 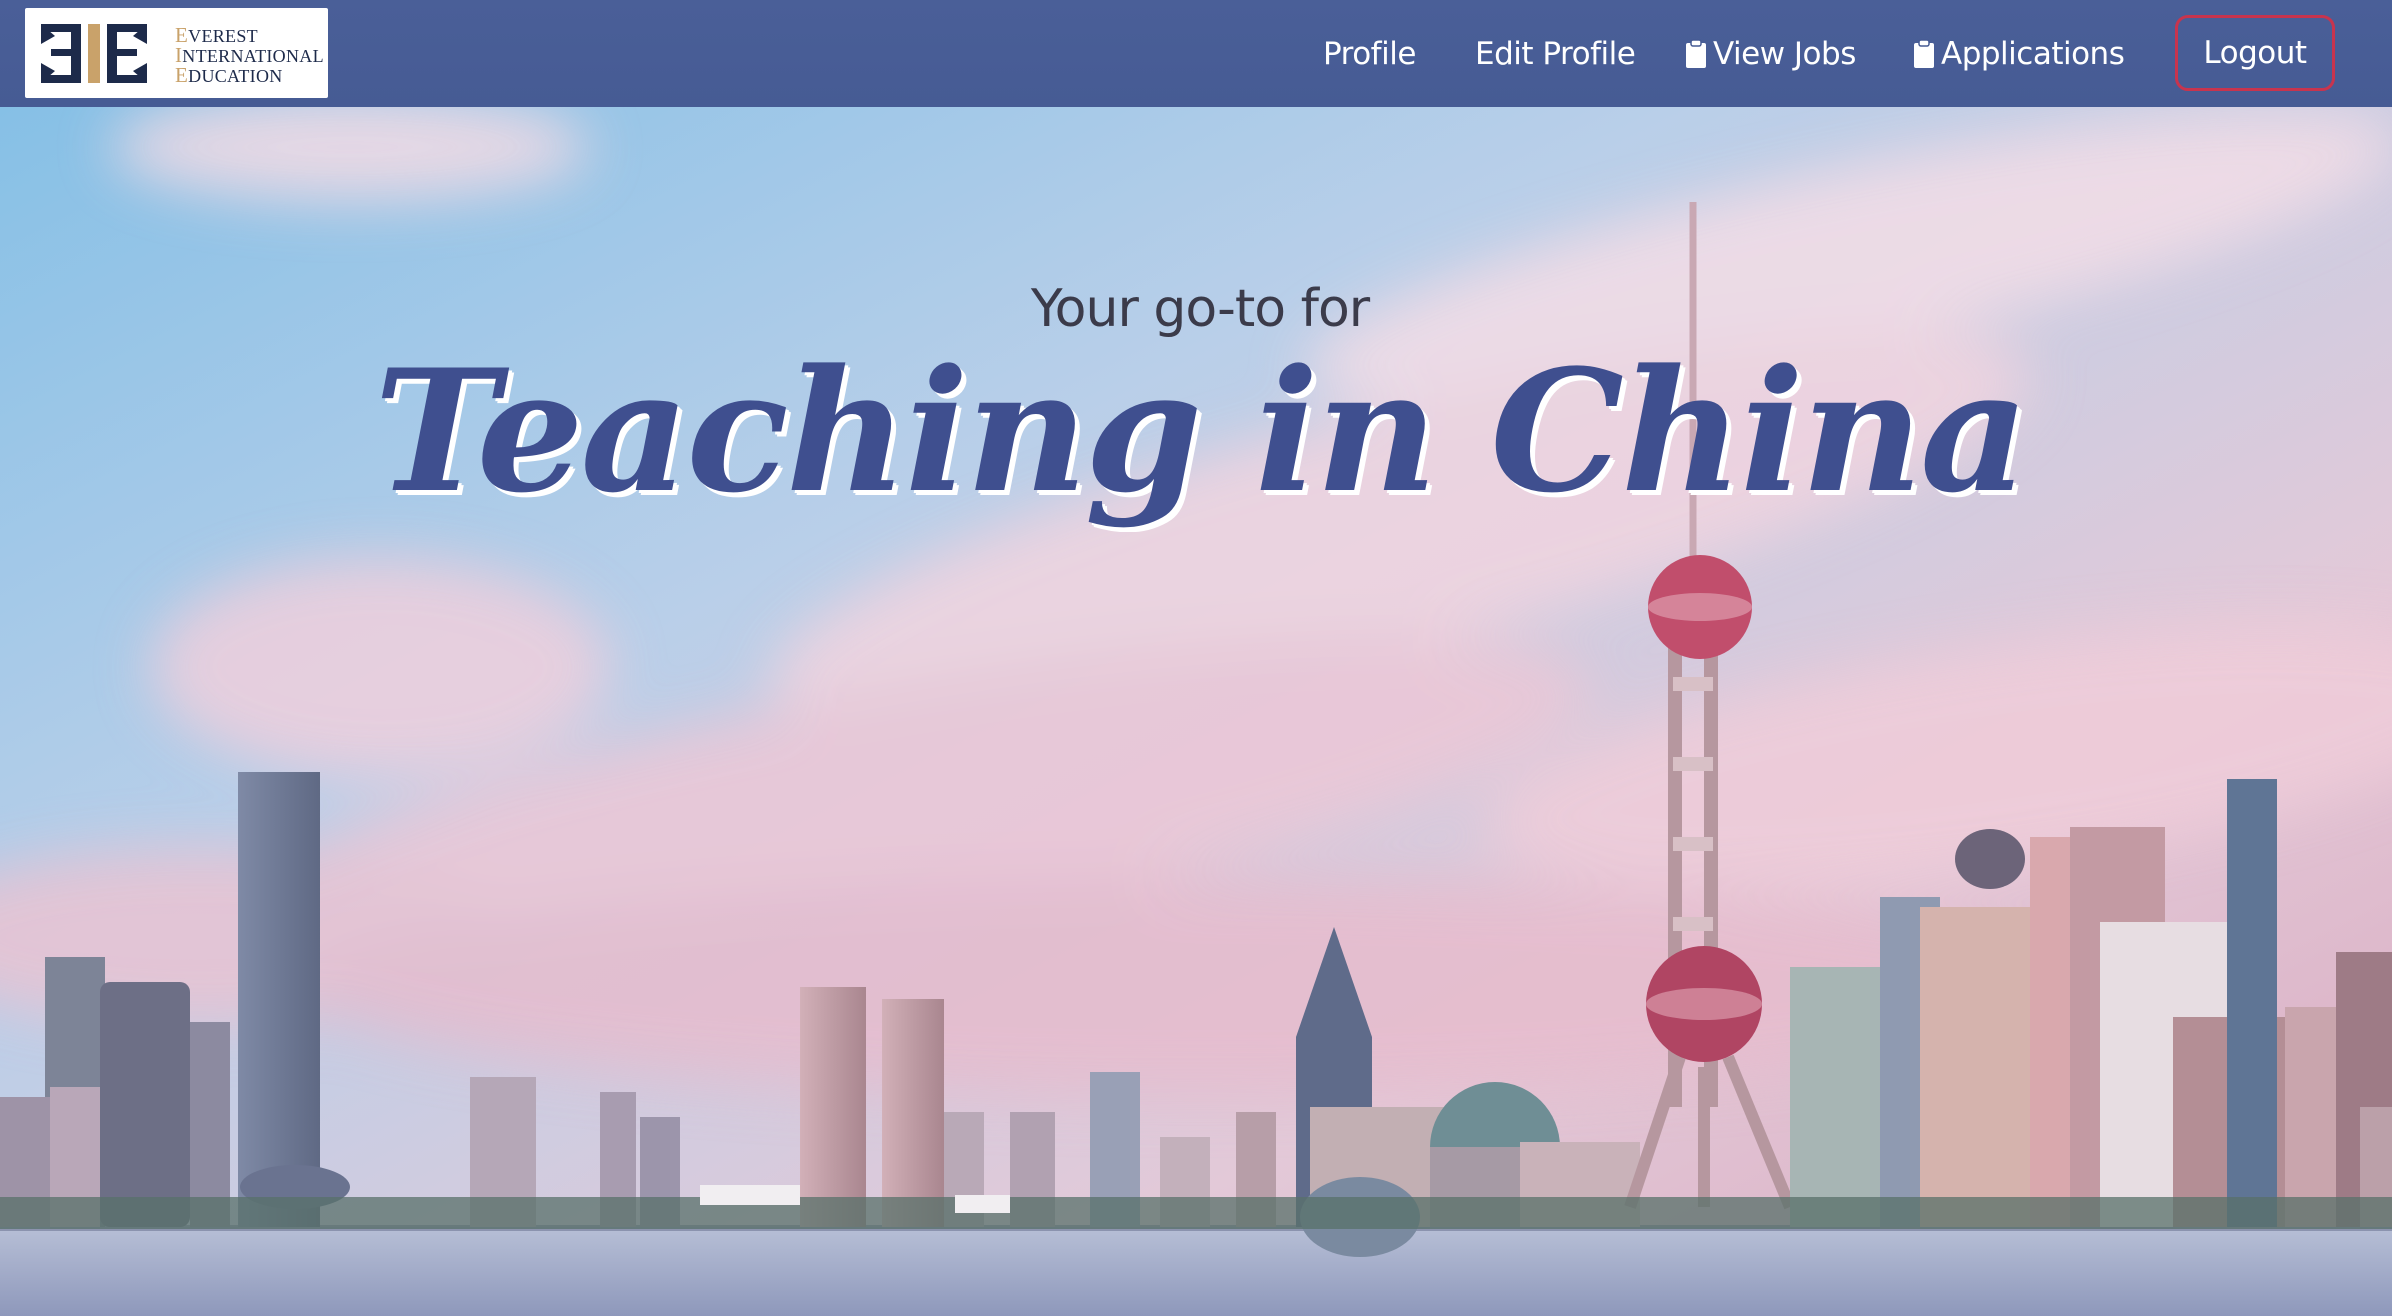 I want to click on nav-profile-link: Profile, so click(x=1369, y=54).